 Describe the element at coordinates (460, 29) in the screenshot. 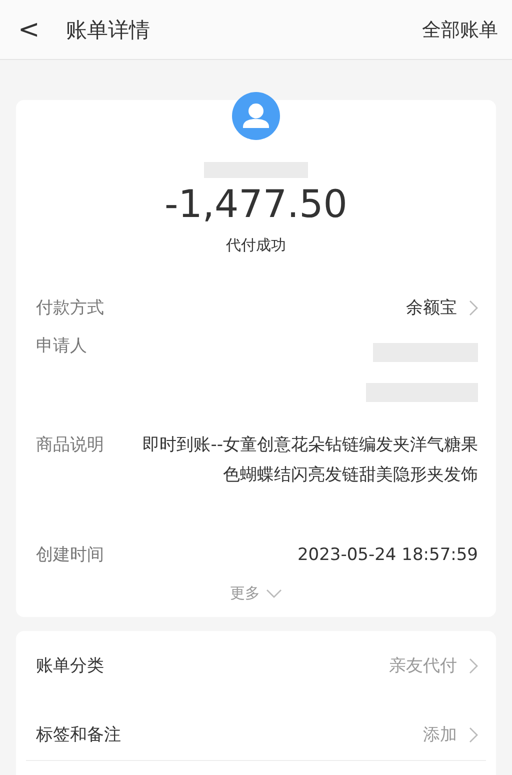

I see `all-bills-link: 全部账单` at that location.